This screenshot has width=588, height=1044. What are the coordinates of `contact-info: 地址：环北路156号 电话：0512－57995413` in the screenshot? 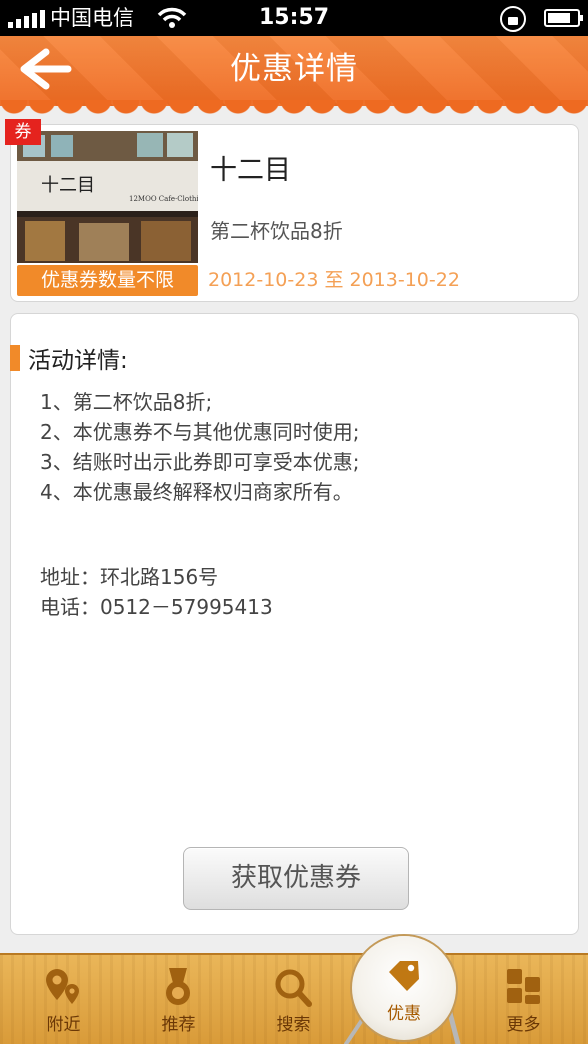 It's located at (156, 592).